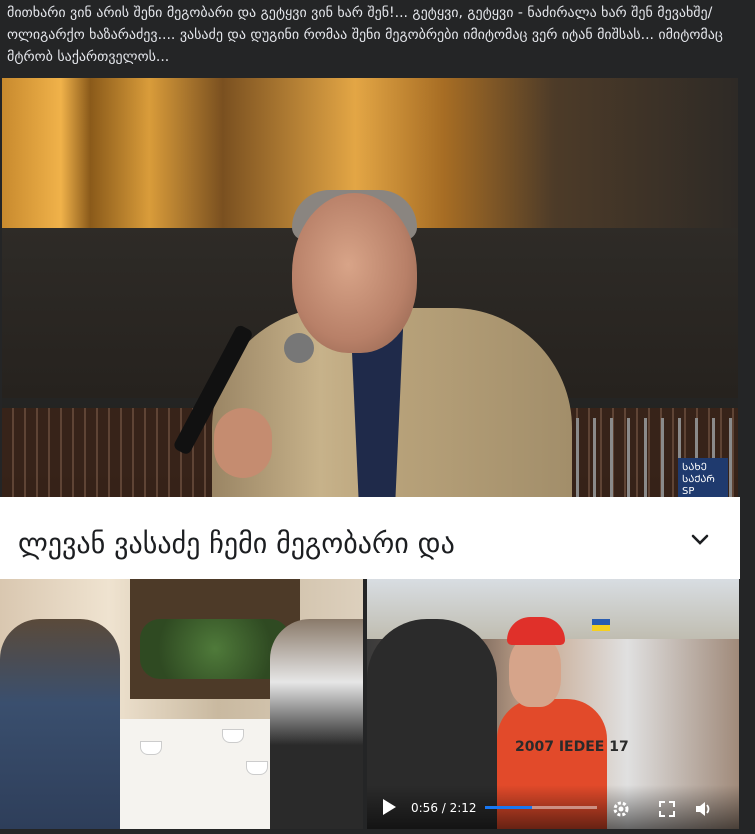 The height and width of the screenshot is (834, 755). What do you see at coordinates (389, 807) in the screenshot?
I see `play-icon` at bounding box center [389, 807].